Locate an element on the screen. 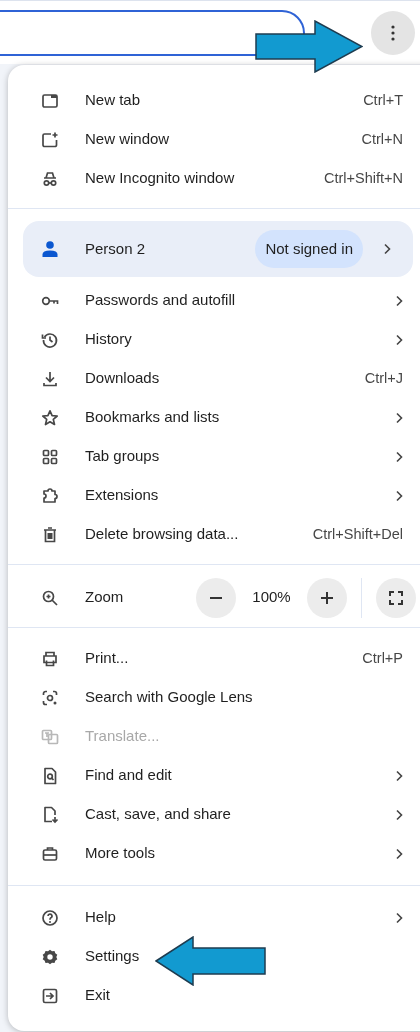 The width and height of the screenshot is (420, 1032). menu-item: New Incognito window Ctrl+Shift+N is located at coordinates (214, 178).